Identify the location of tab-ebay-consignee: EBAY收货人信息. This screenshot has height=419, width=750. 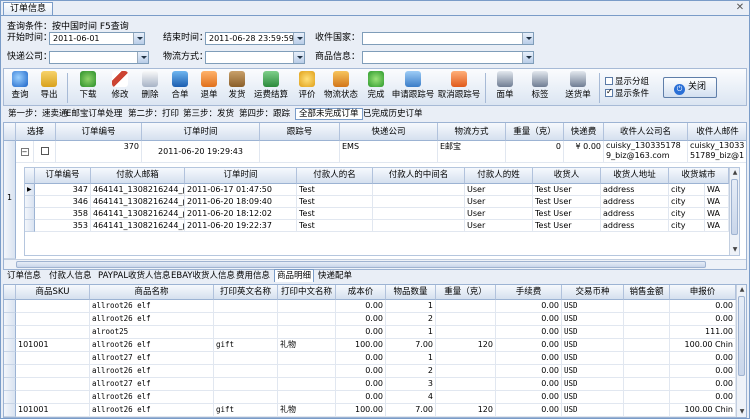
(203, 276).